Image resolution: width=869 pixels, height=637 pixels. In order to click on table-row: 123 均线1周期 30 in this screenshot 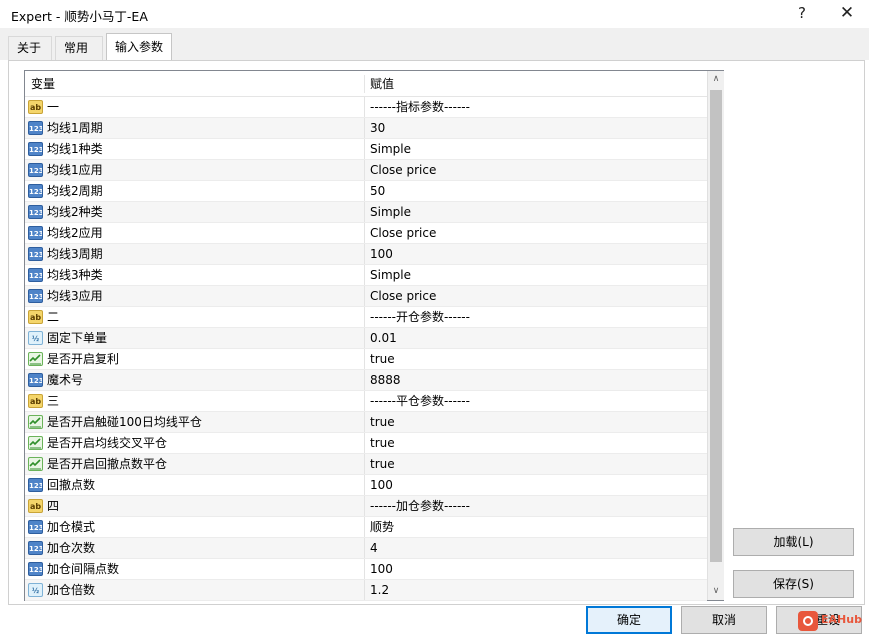, I will do `click(366, 128)`.